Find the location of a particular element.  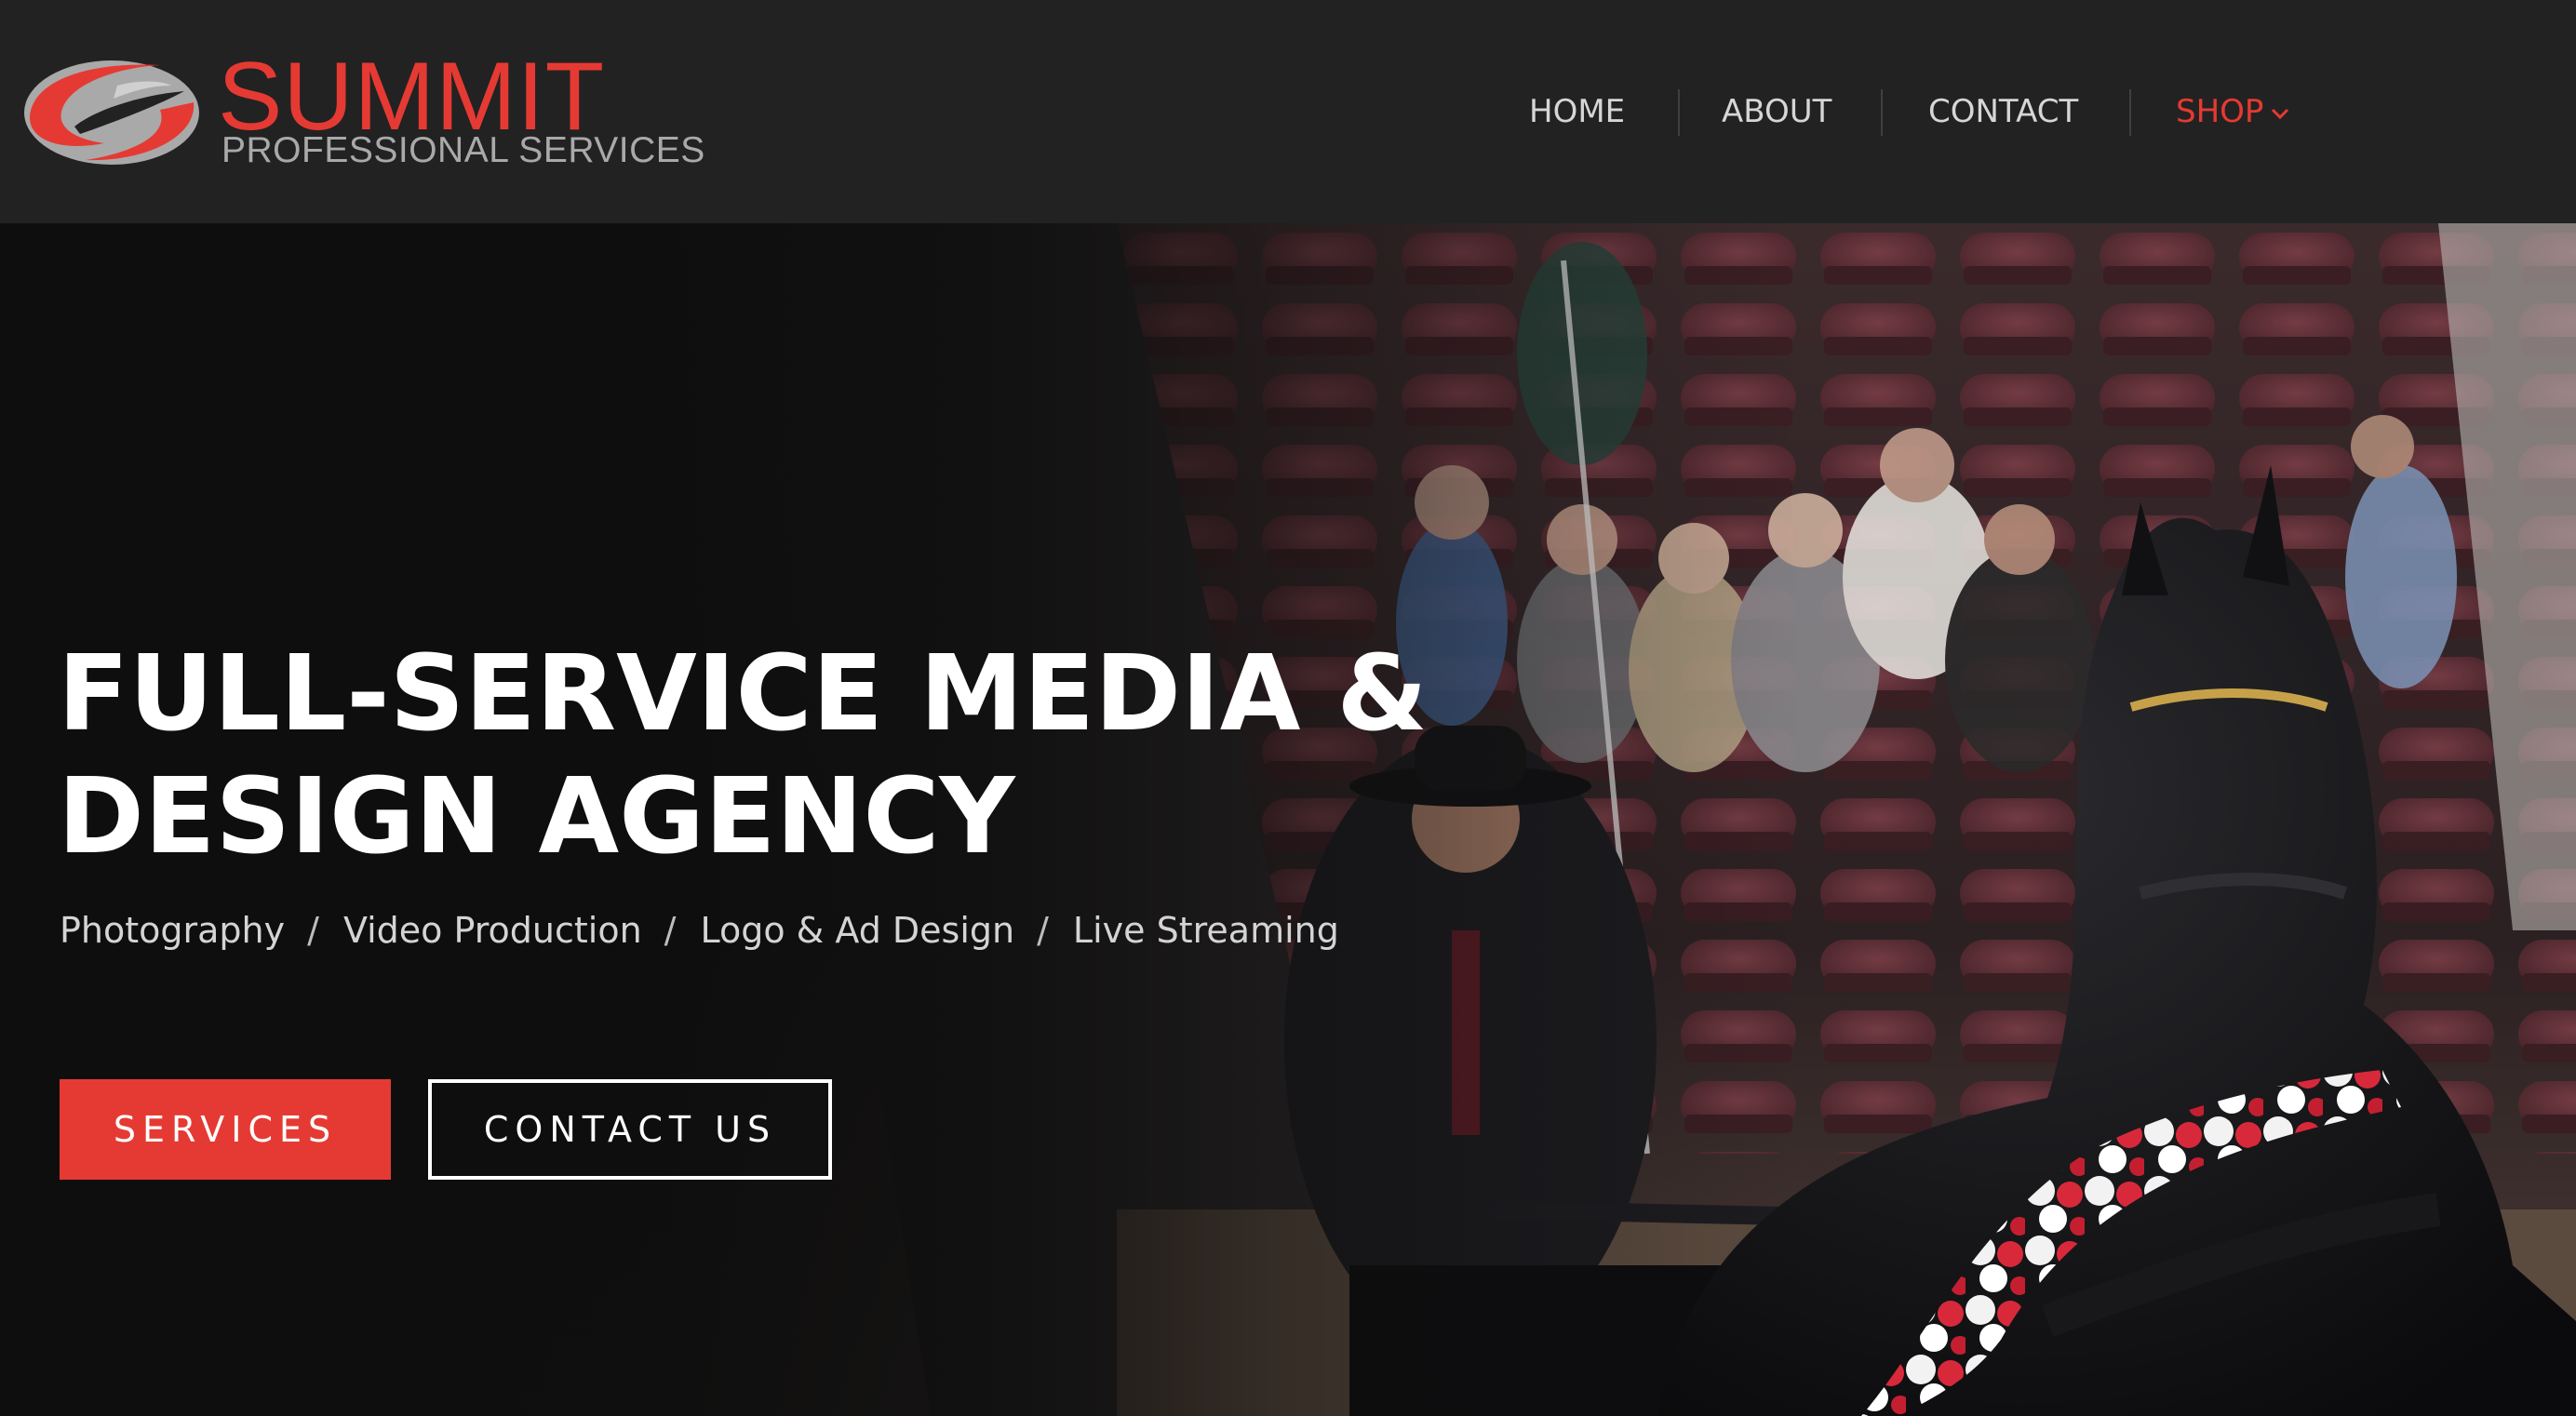

service-item: Photography is located at coordinates (173, 930).